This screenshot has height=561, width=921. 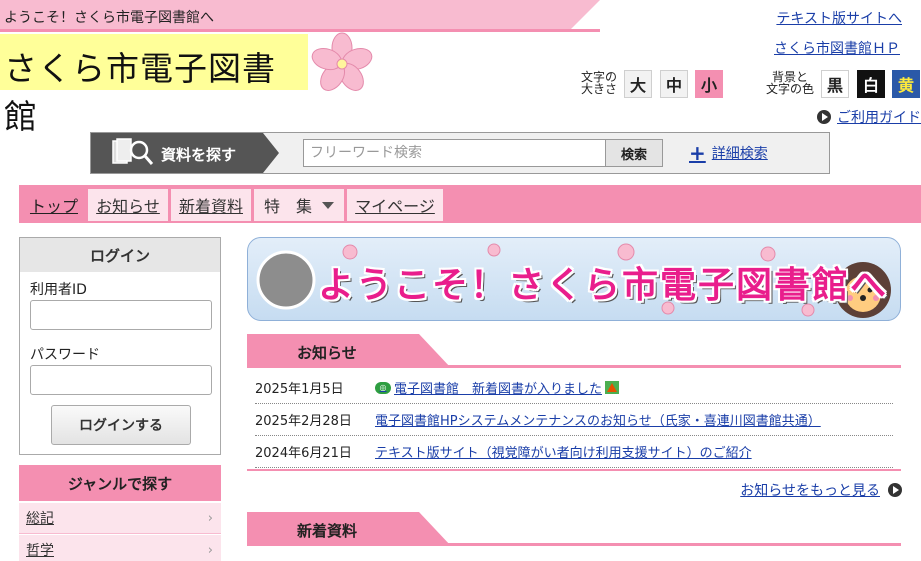 I want to click on font-size-small-button: 小, so click(x=709, y=84).